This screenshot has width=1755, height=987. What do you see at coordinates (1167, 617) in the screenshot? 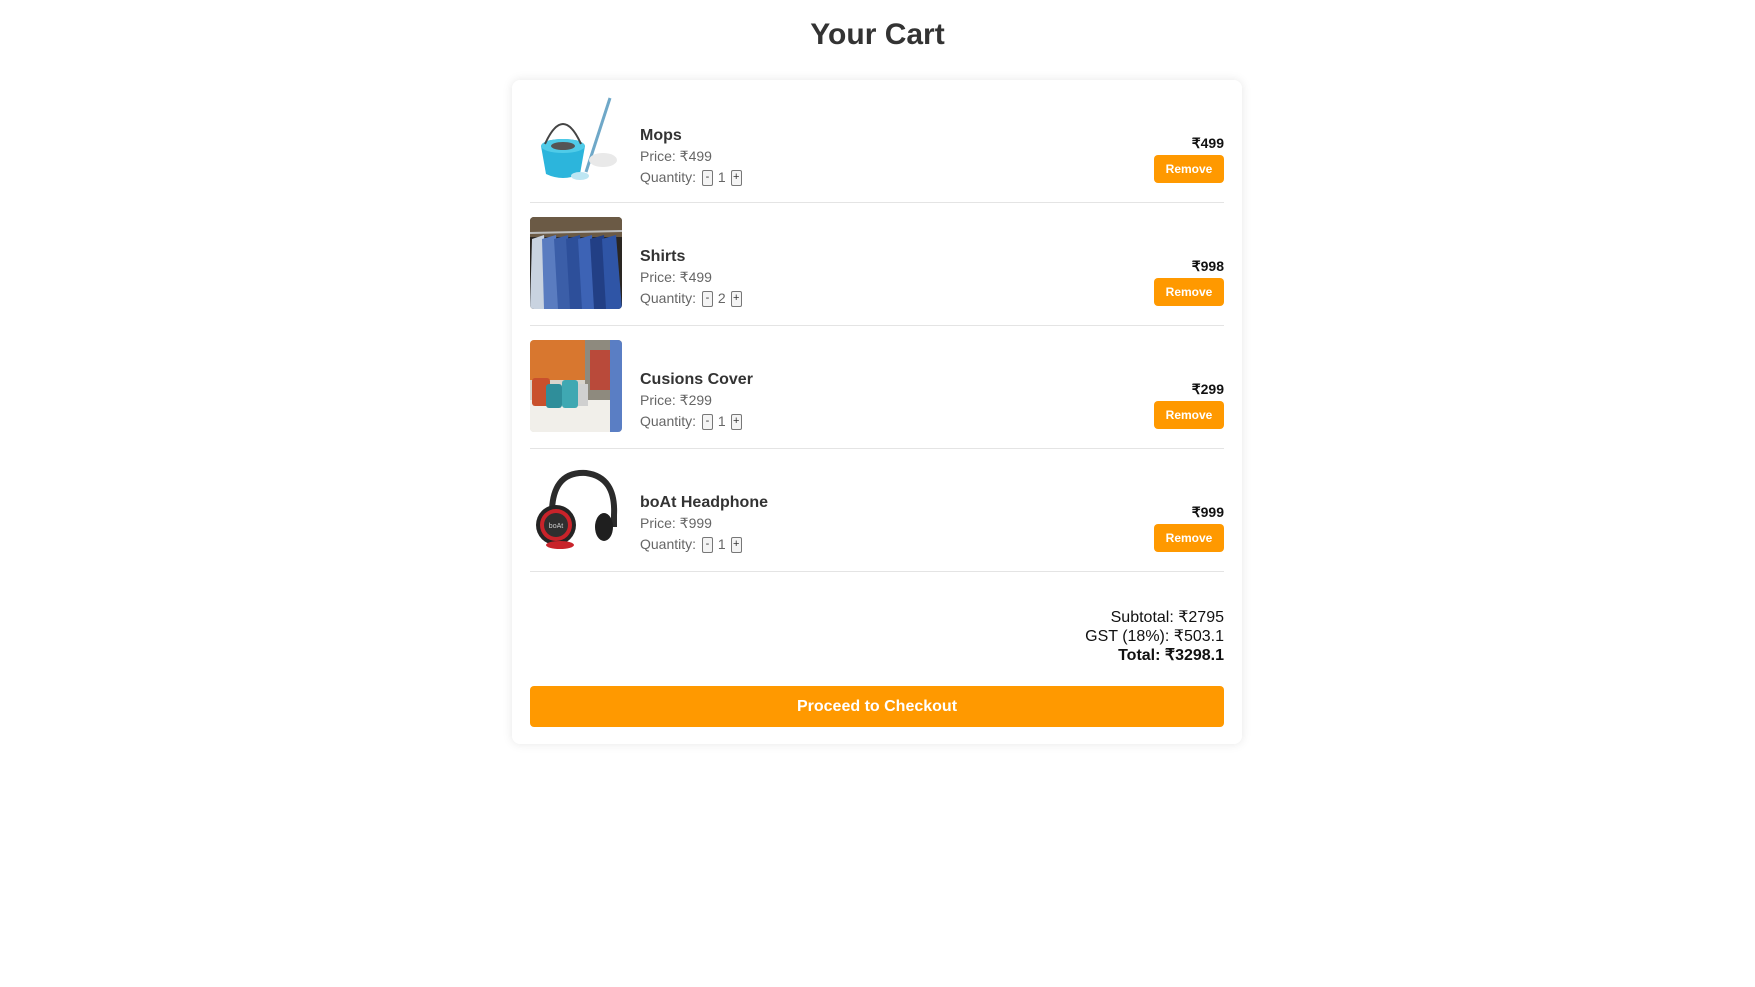
I see `subtotal: Subtotal: ₹2795` at bounding box center [1167, 617].